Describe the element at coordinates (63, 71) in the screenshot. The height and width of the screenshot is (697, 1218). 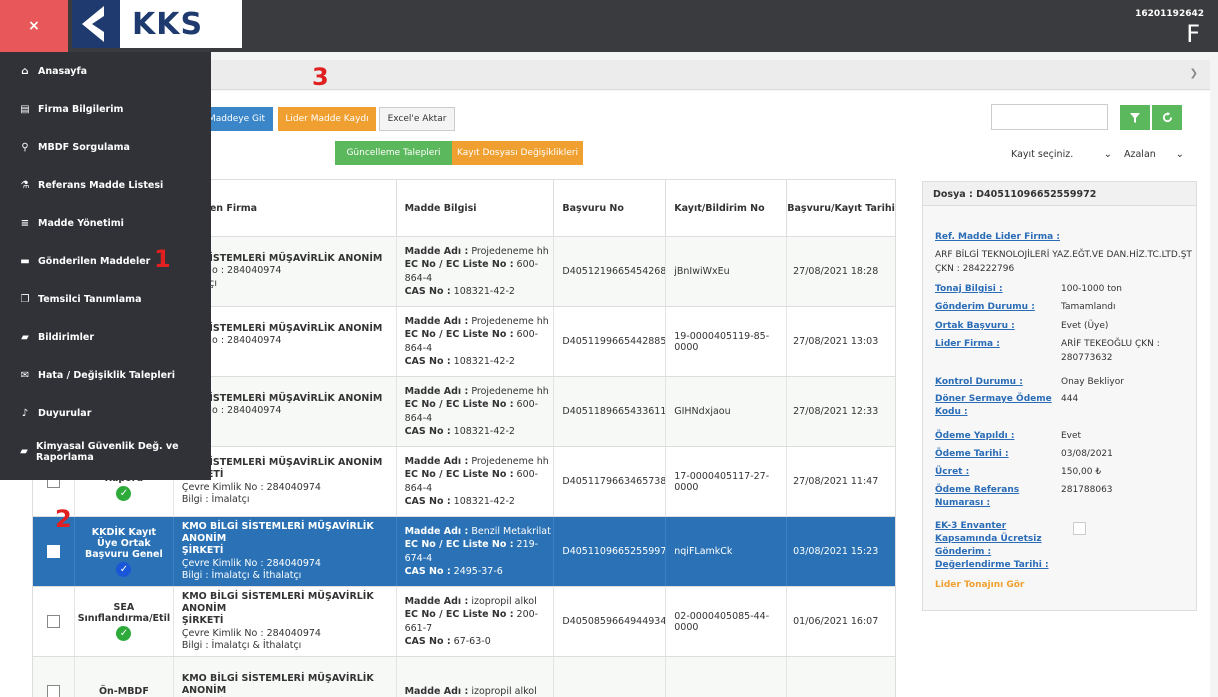
I see `sidebar-item-label: Anasayfa` at that location.